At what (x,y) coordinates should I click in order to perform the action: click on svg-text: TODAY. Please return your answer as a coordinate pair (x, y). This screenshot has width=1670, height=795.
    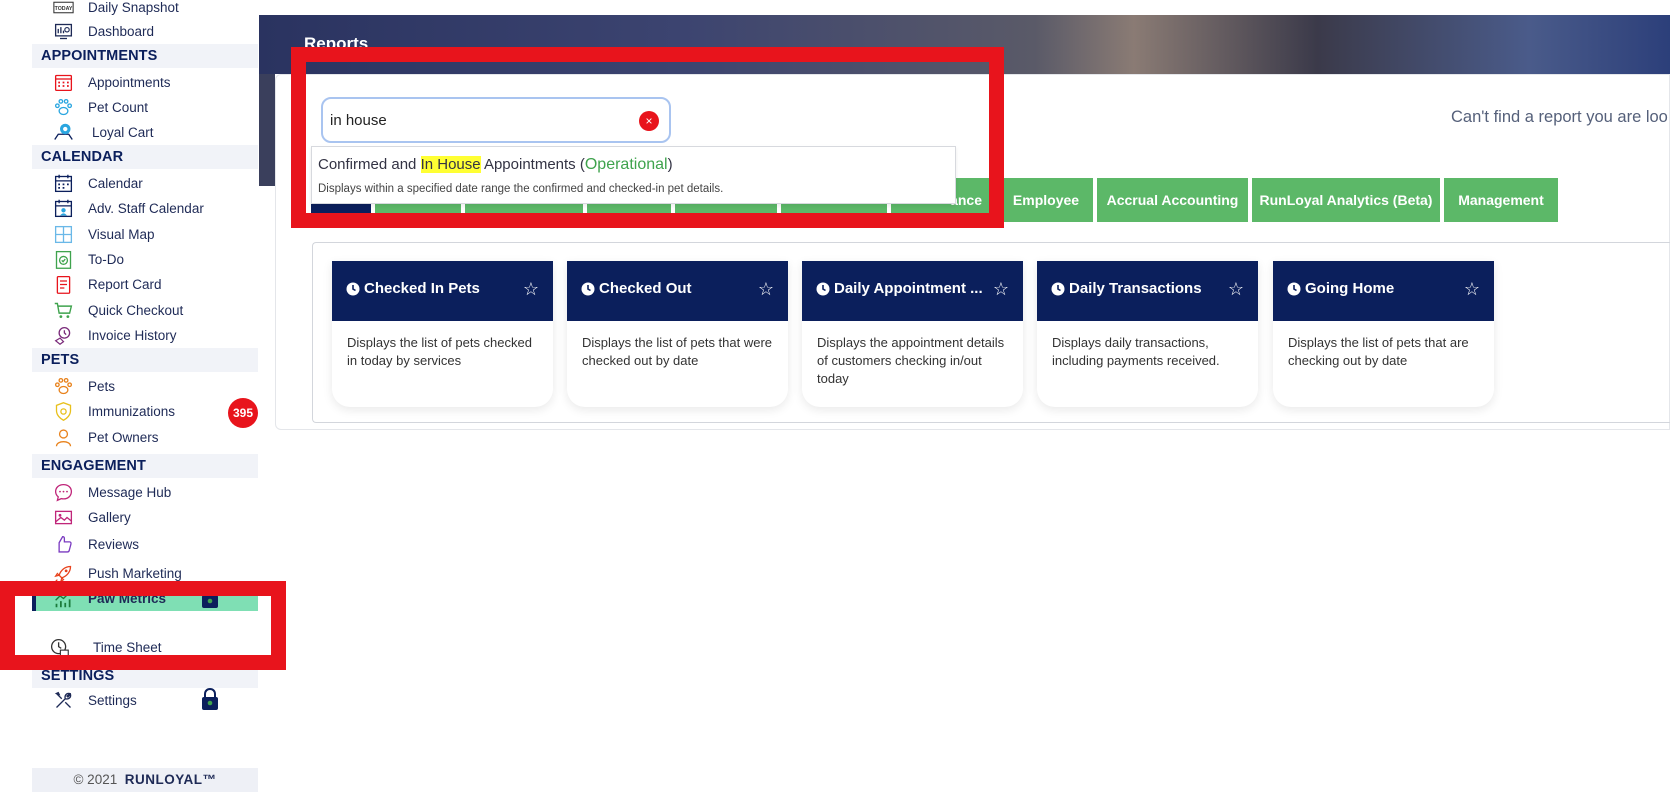
    Looking at the image, I should click on (63, 9).